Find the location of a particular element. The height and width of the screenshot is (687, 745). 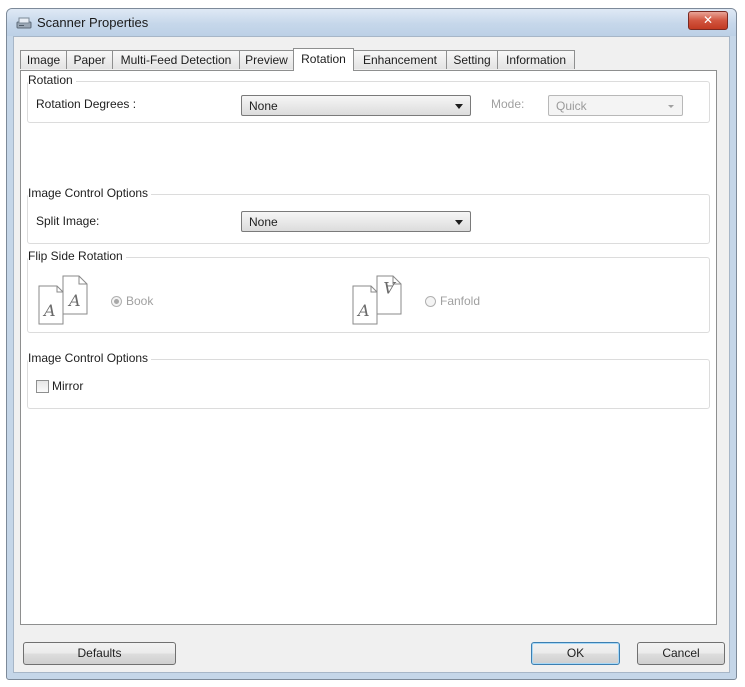

tab-rotation: Rotation is located at coordinates (323, 59).